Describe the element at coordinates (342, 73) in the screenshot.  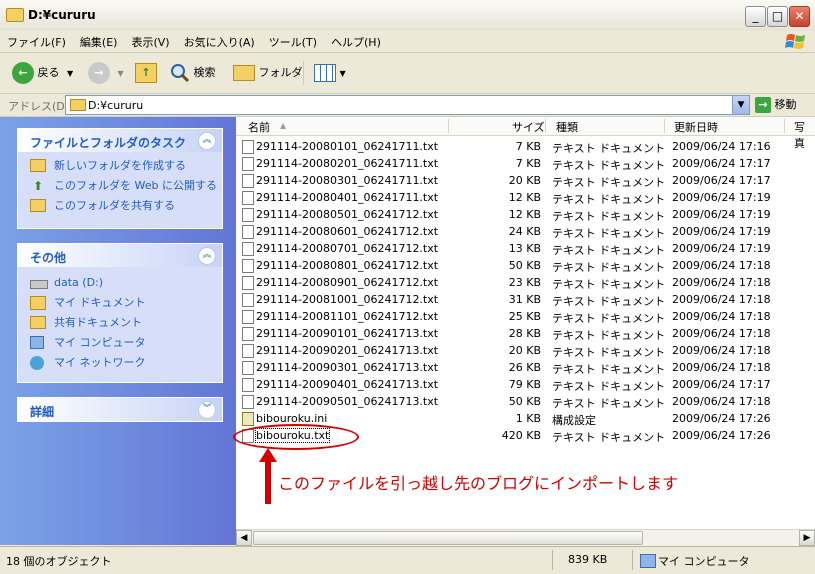
I see `views-dropdown-icon: ▼` at that location.